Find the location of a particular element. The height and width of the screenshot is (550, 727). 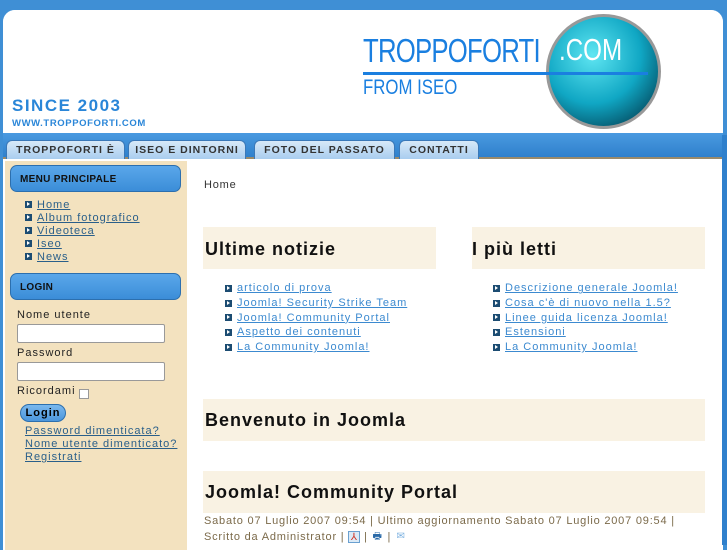

article-link: Linee guida licenza Joomla! is located at coordinates (586, 318).